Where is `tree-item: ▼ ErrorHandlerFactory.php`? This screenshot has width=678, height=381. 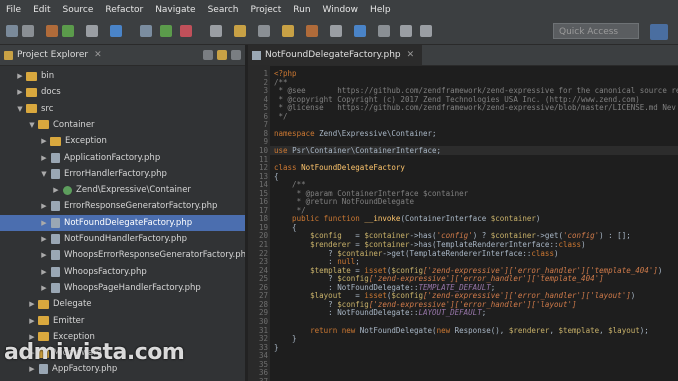 tree-item: ▼ ErrorHandlerFactory.php is located at coordinates (122, 174).